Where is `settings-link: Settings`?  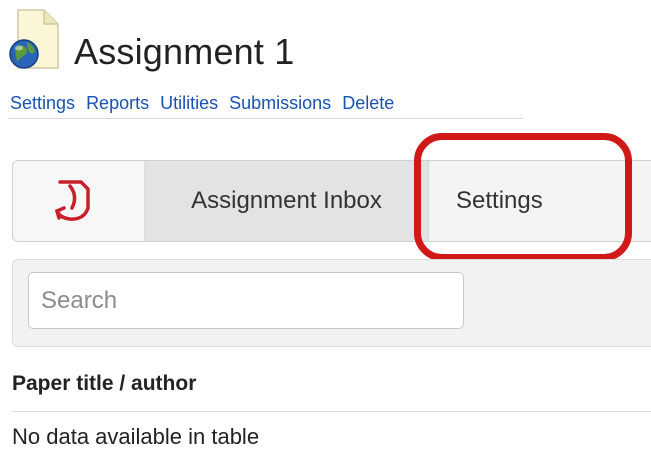
settings-link: Settings is located at coordinates (42, 103).